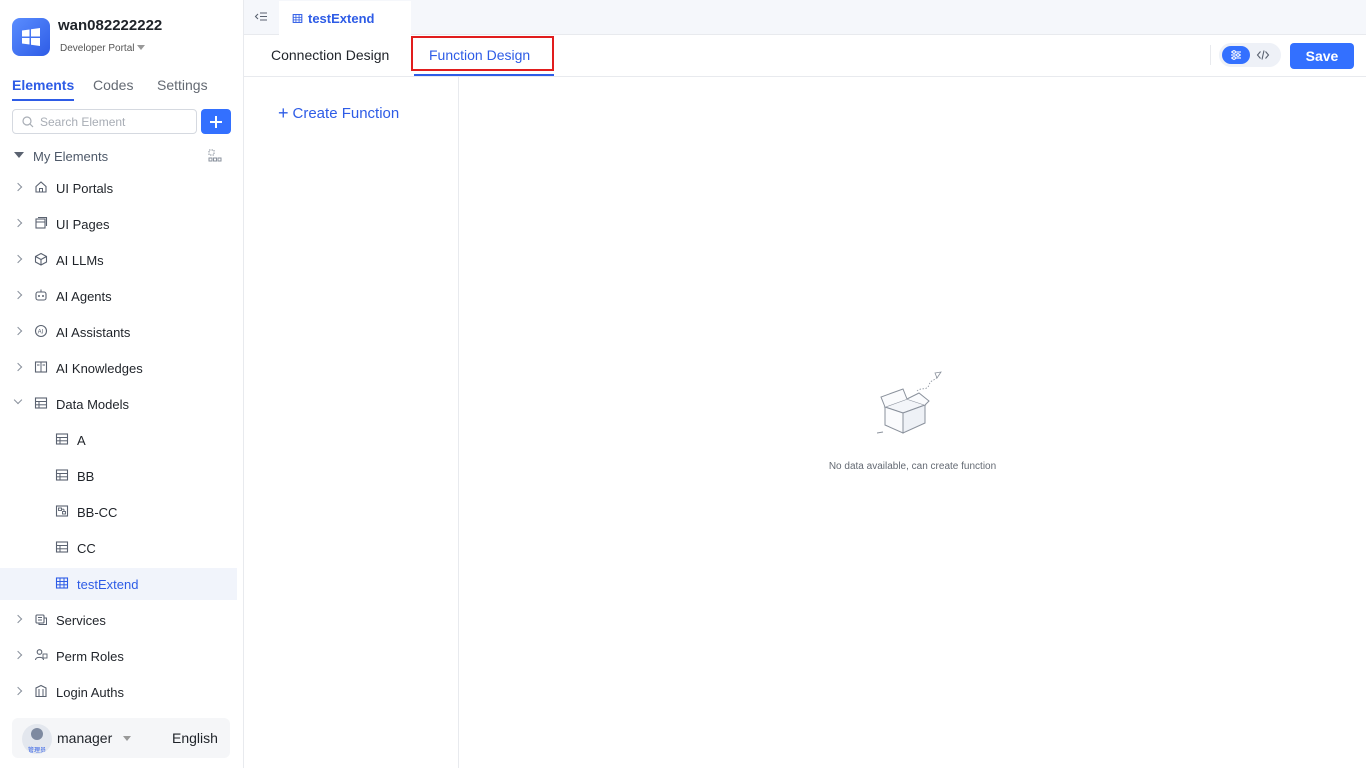 The image size is (1366, 768). I want to click on toolbar-divider, so click(1210, 55).